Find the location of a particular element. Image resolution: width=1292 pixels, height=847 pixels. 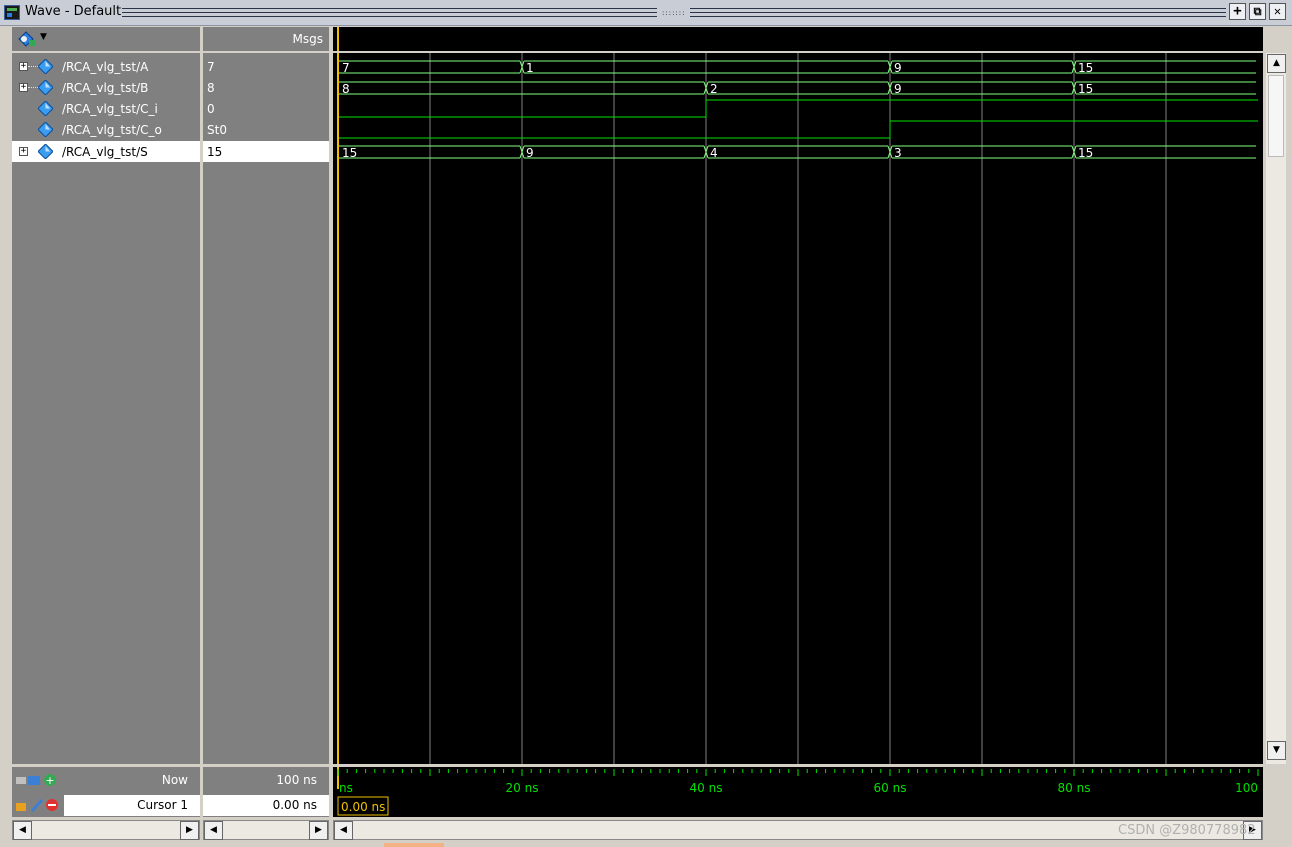

cursor-label-box: Cursor 1 is located at coordinates (132, 805).